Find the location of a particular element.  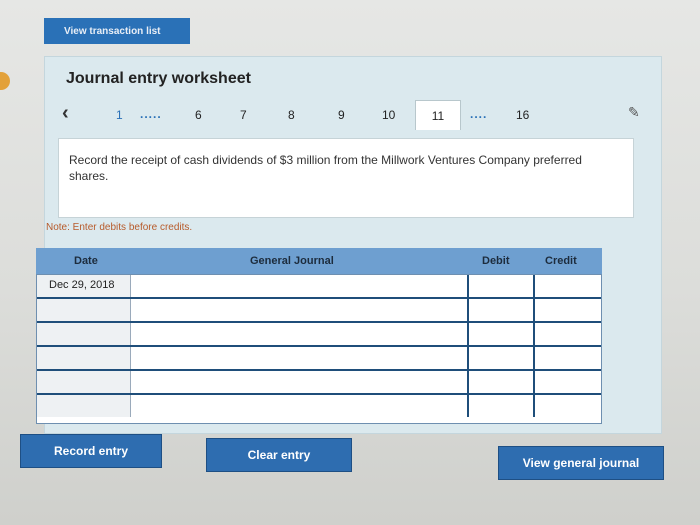

table-row: Dec 29, 2018 is located at coordinates (319, 287).